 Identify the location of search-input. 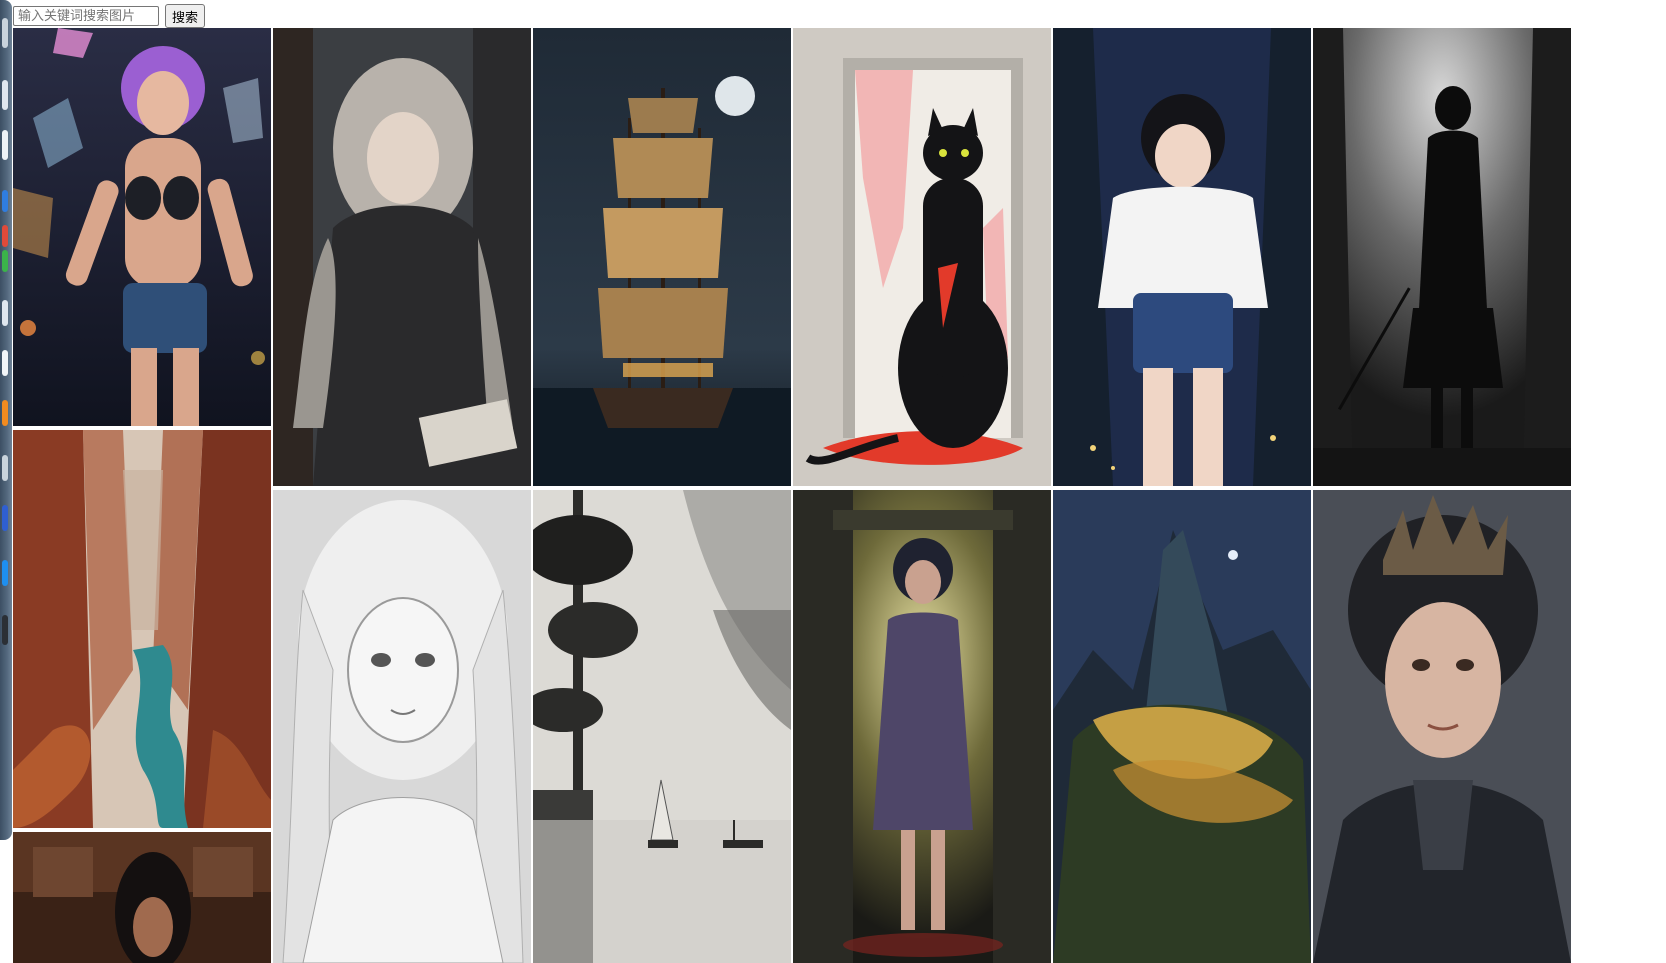
(86, 16).